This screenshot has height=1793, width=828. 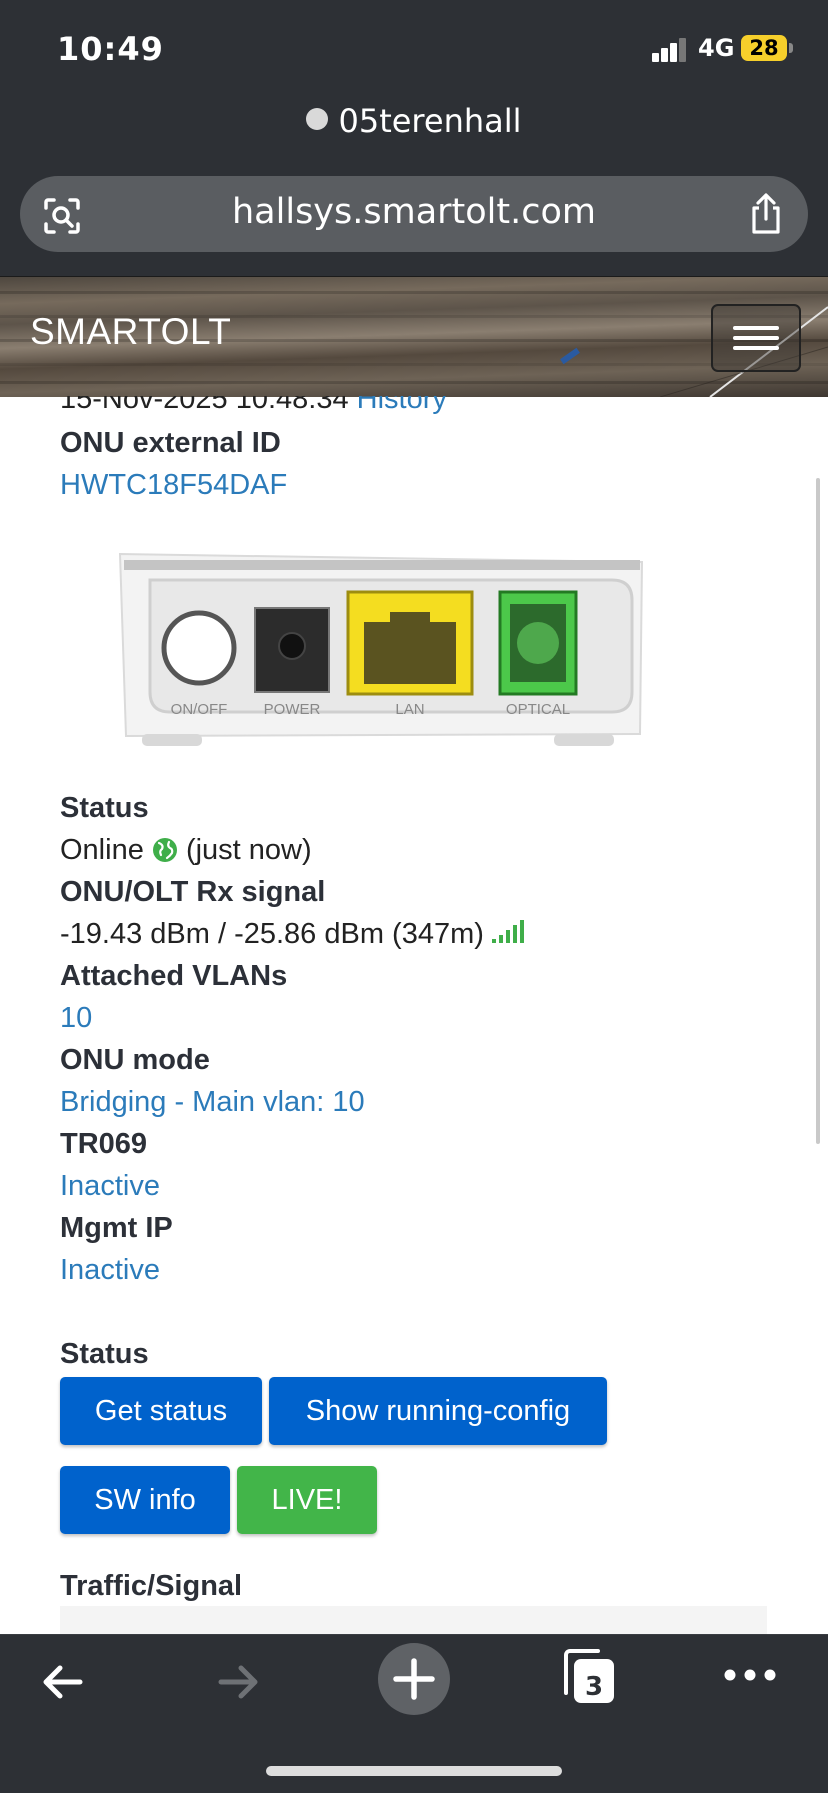 What do you see at coordinates (76, 1018) in the screenshot?
I see `vlans-value: 10` at bounding box center [76, 1018].